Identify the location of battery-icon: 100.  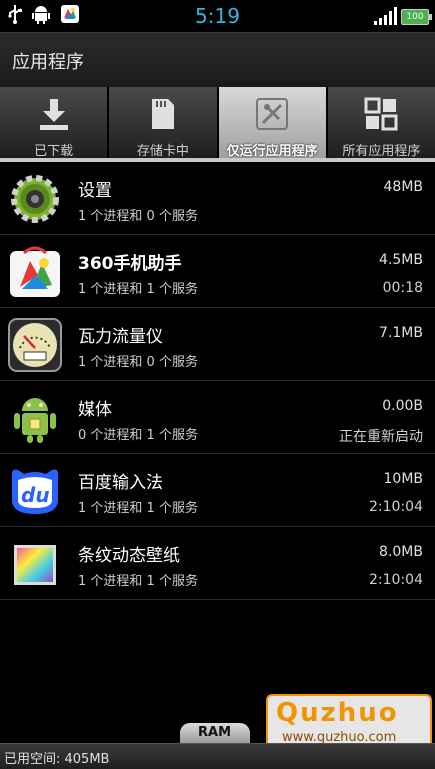
(416, 17).